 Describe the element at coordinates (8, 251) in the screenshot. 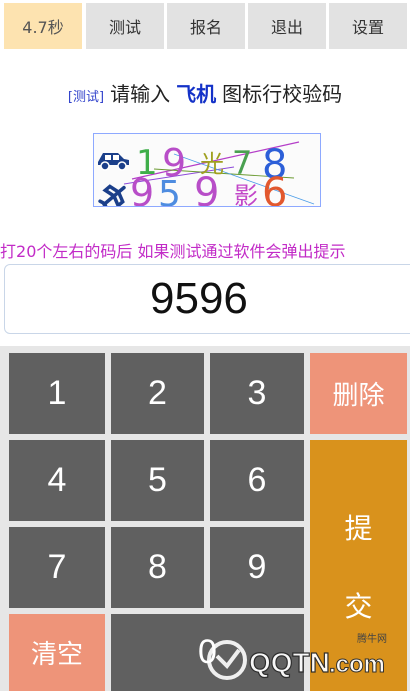

I see `hint-before: 打` at that location.